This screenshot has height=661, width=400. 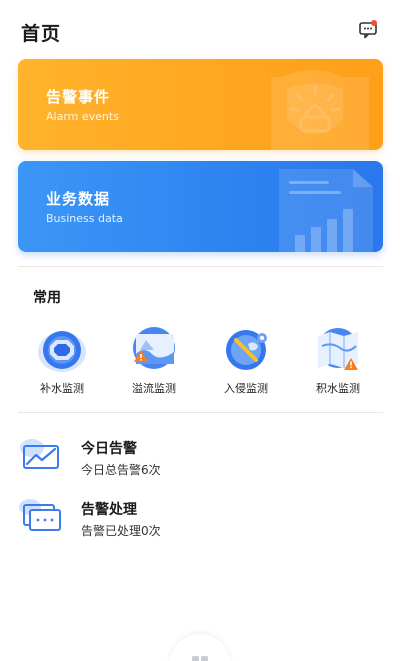 What do you see at coordinates (200, 104) in the screenshot?
I see `alarm-events-card: 告警事件 Alarm events` at bounding box center [200, 104].